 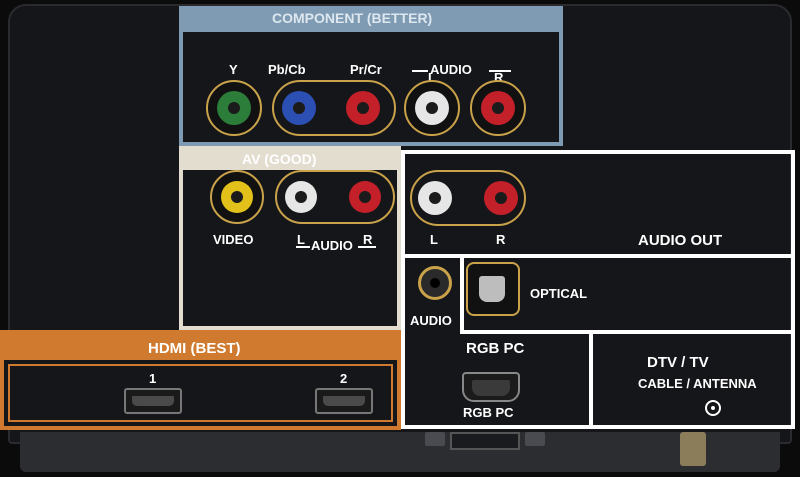 I want to click on component-audio-label: AUDIO, so click(x=451, y=69).